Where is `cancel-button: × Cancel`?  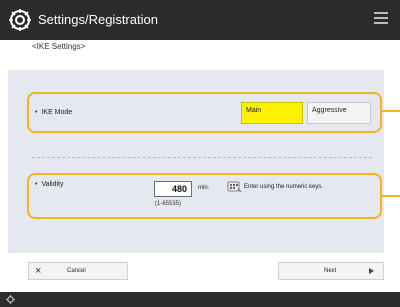 cancel-button: × Cancel is located at coordinates (78, 271).